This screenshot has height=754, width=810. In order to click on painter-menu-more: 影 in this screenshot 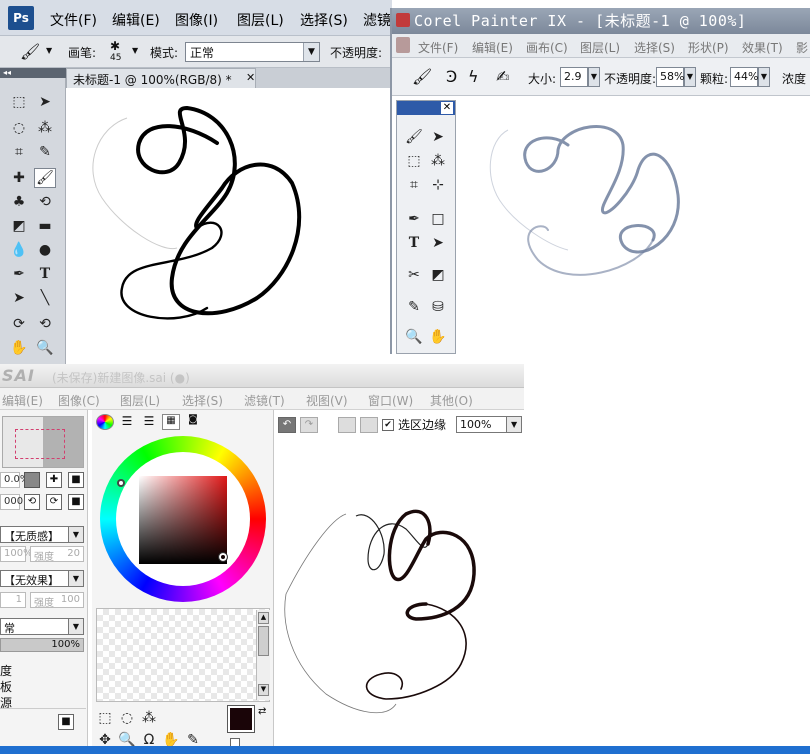, I will do `click(802, 47)`.